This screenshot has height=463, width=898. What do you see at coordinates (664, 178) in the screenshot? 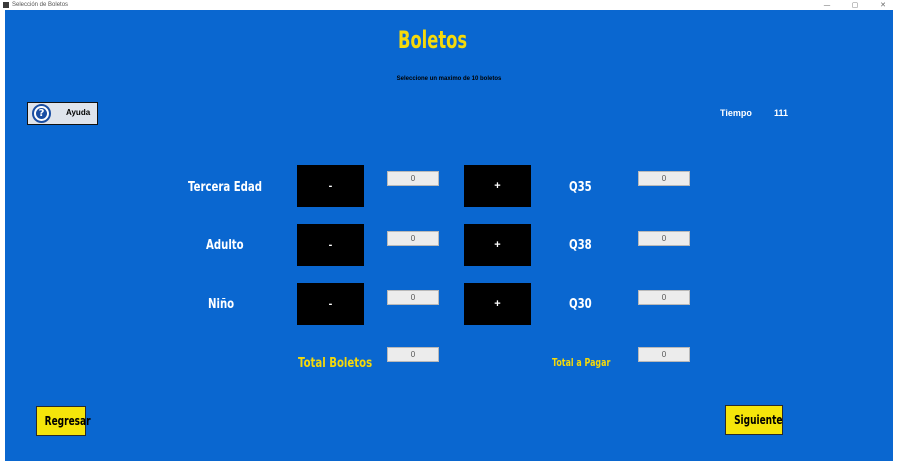
I see `subtotal-field-tercera-edad: 0` at bounding box center [664, 178].